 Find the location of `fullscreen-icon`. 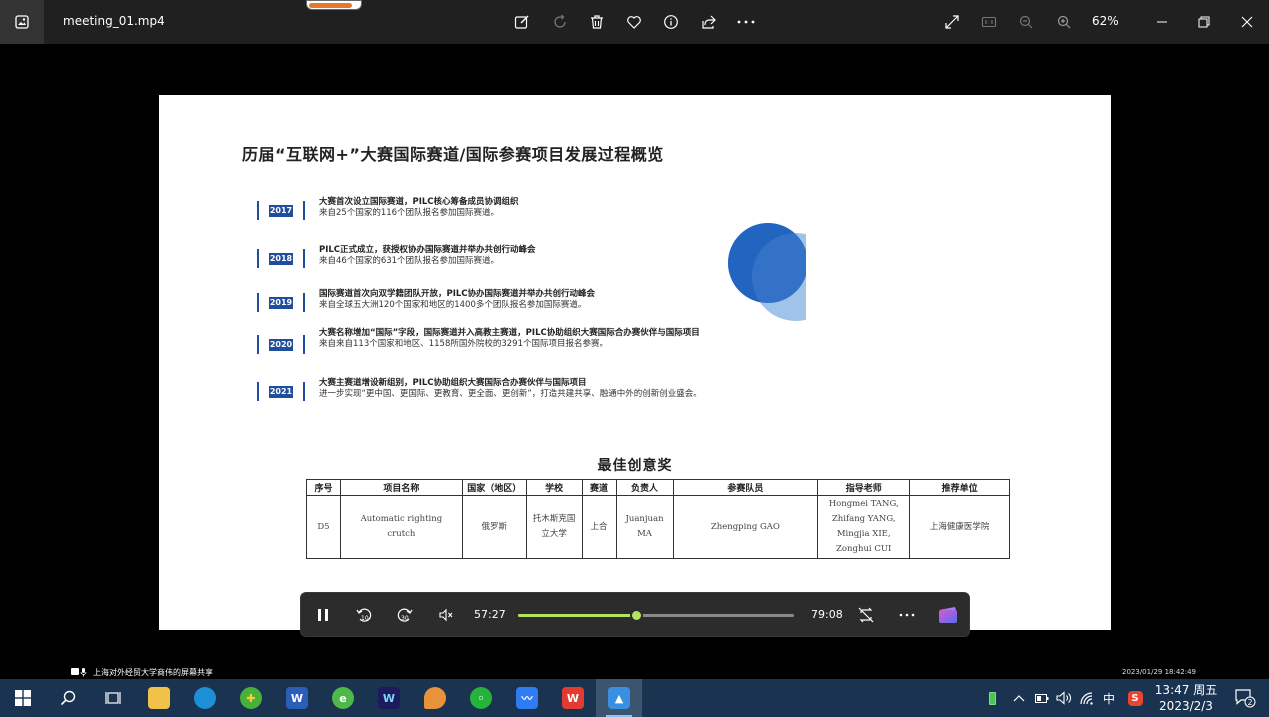

fullscreen-icon is located at coordinates (952, 22).